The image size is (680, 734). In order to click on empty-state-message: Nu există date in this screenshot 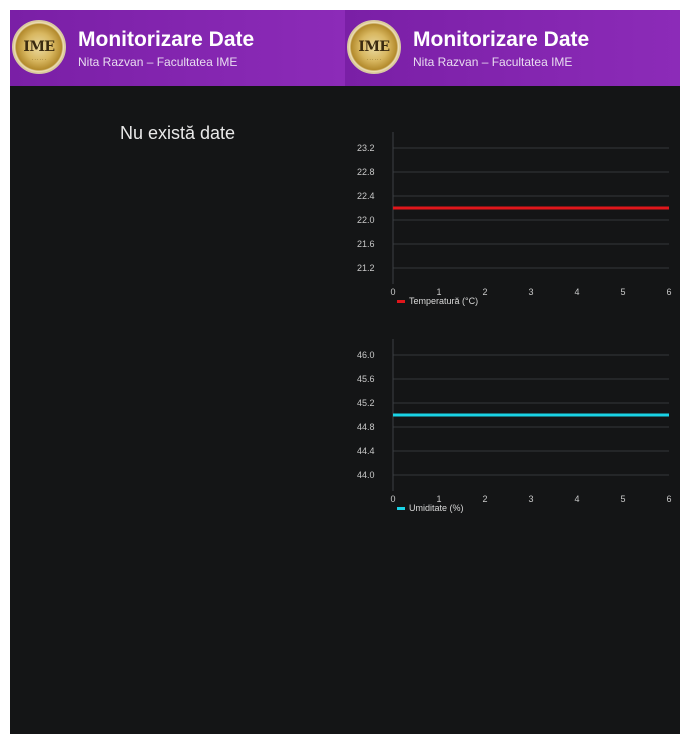, I will do `click(177, 133)`.